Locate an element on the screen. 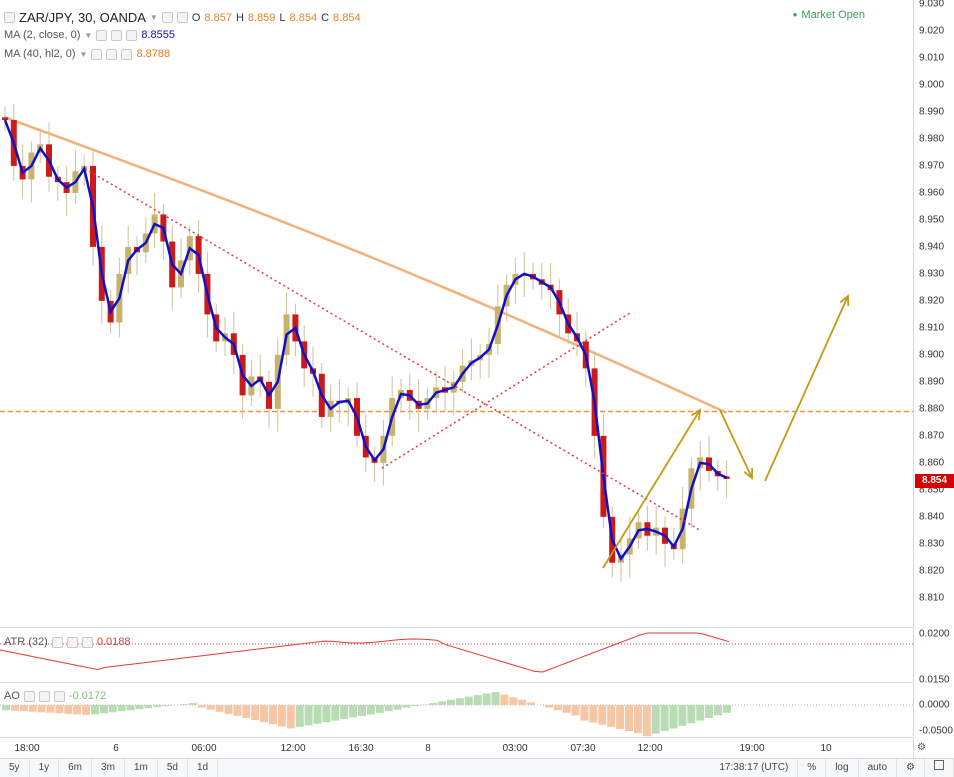  ao-chart is located at coordinates (456, 710).